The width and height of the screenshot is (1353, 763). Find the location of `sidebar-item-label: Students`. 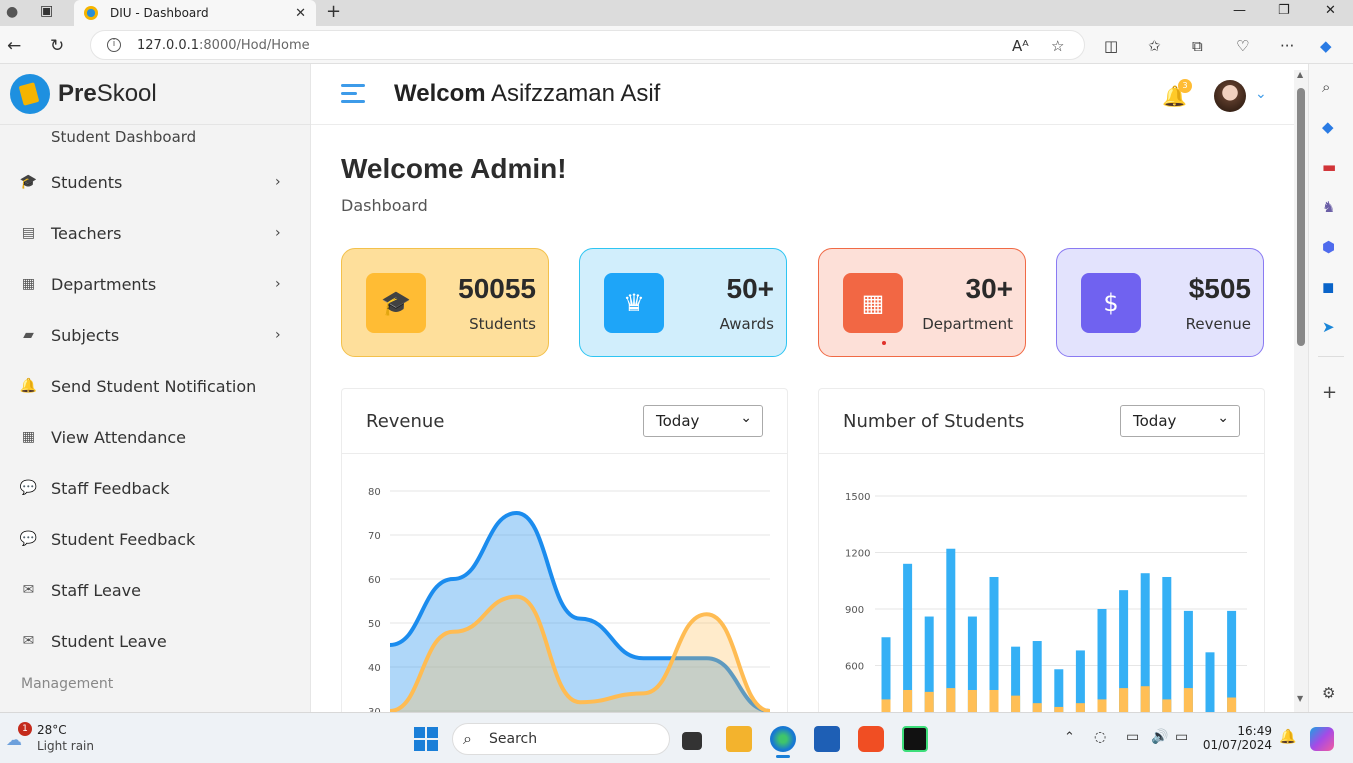

sidebar-item-label: Students is located at coordinates (87, 182).